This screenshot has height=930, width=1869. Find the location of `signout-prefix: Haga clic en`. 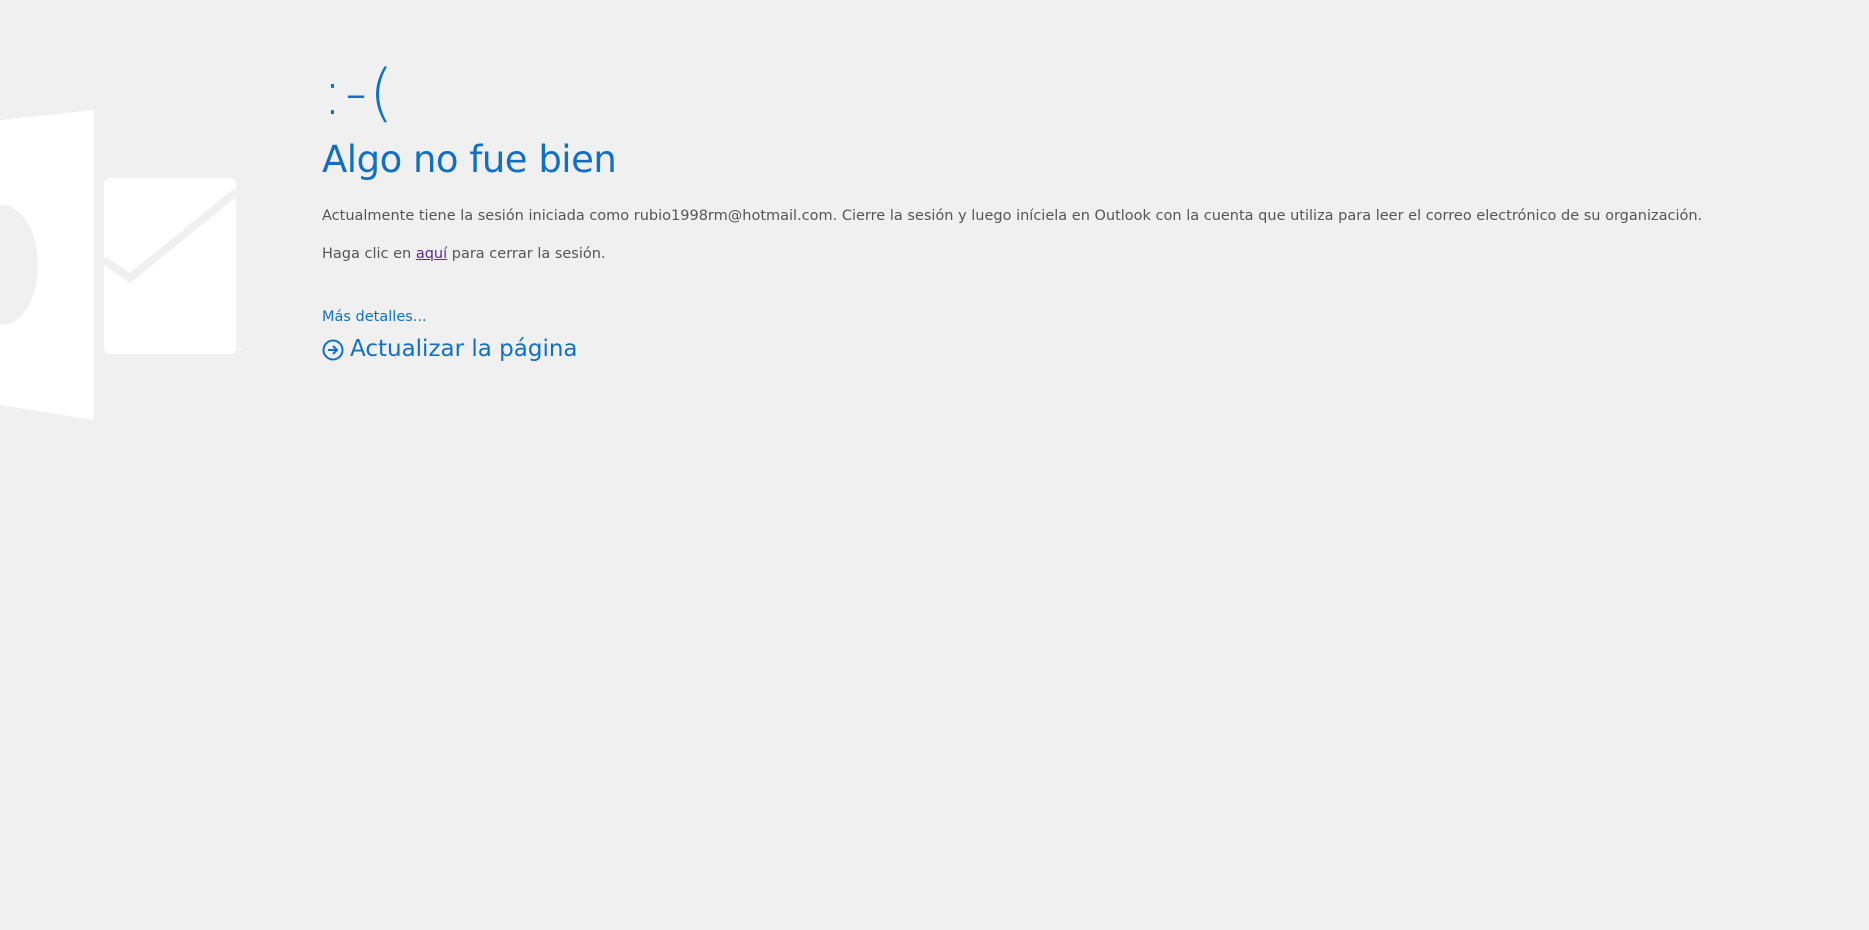

signout-prefix: Haga clic en is located at coordinates (369, 253).